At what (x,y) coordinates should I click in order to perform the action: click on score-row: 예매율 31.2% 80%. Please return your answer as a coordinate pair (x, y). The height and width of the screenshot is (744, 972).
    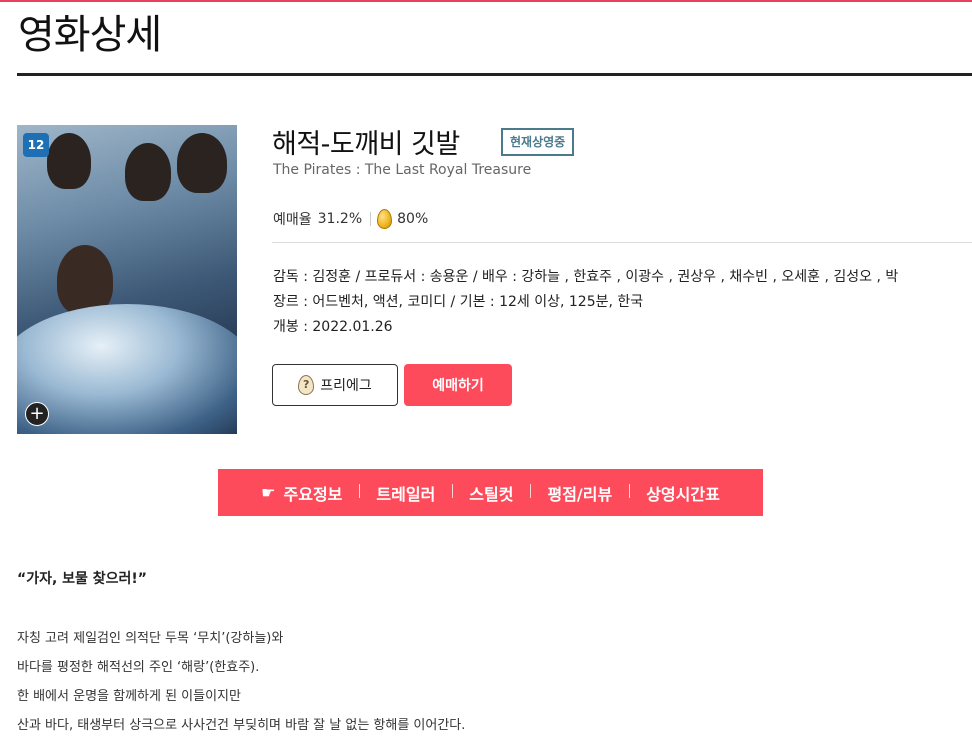
    Looking at the image, I should click on (350, 219).